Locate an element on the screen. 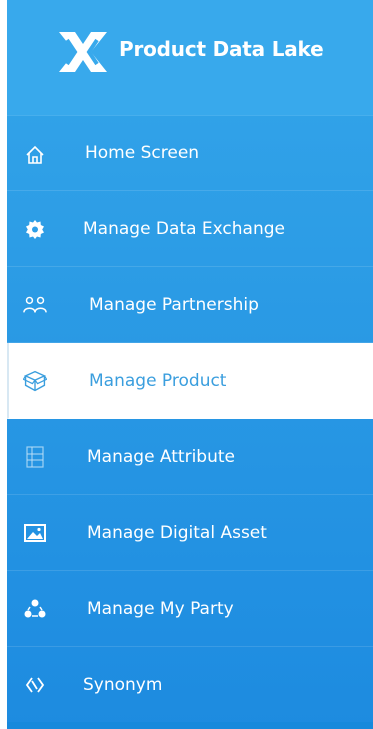 This screenshot has width=373, height=729. product-data-lake-logo-icon is located at coordinates (83, 52).